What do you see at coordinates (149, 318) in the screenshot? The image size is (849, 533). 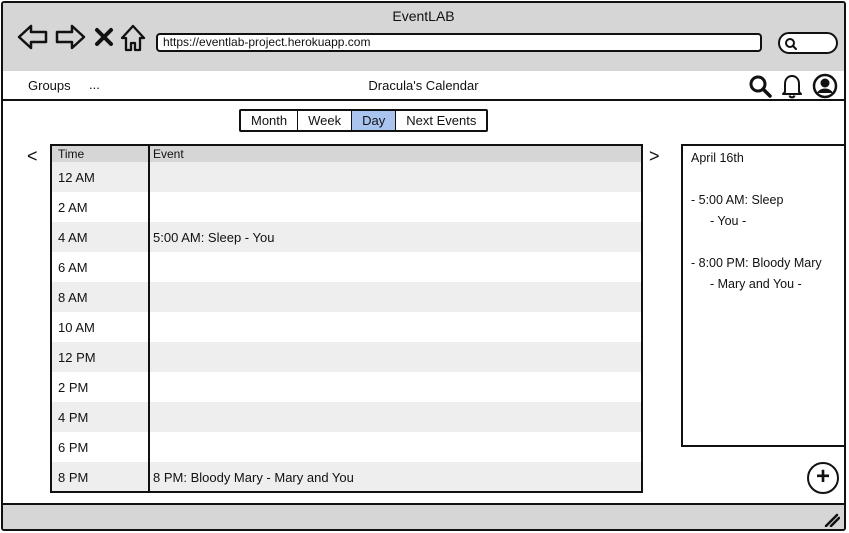 I see `column-divider` at bounding box center [149, 318].